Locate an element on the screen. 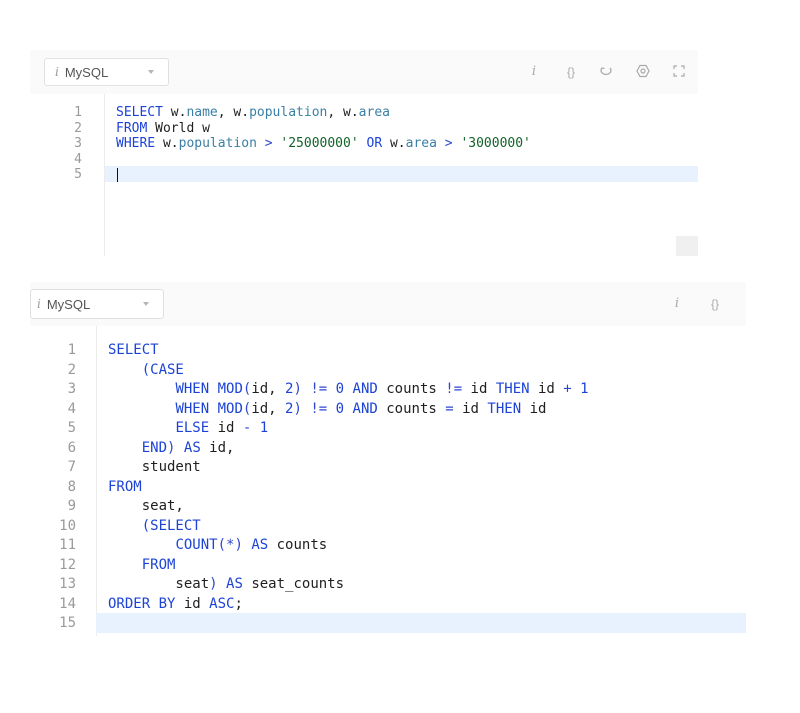 The width and height of the screenshot is (800, 713). code-line: student is located at coordinates (154, 468).